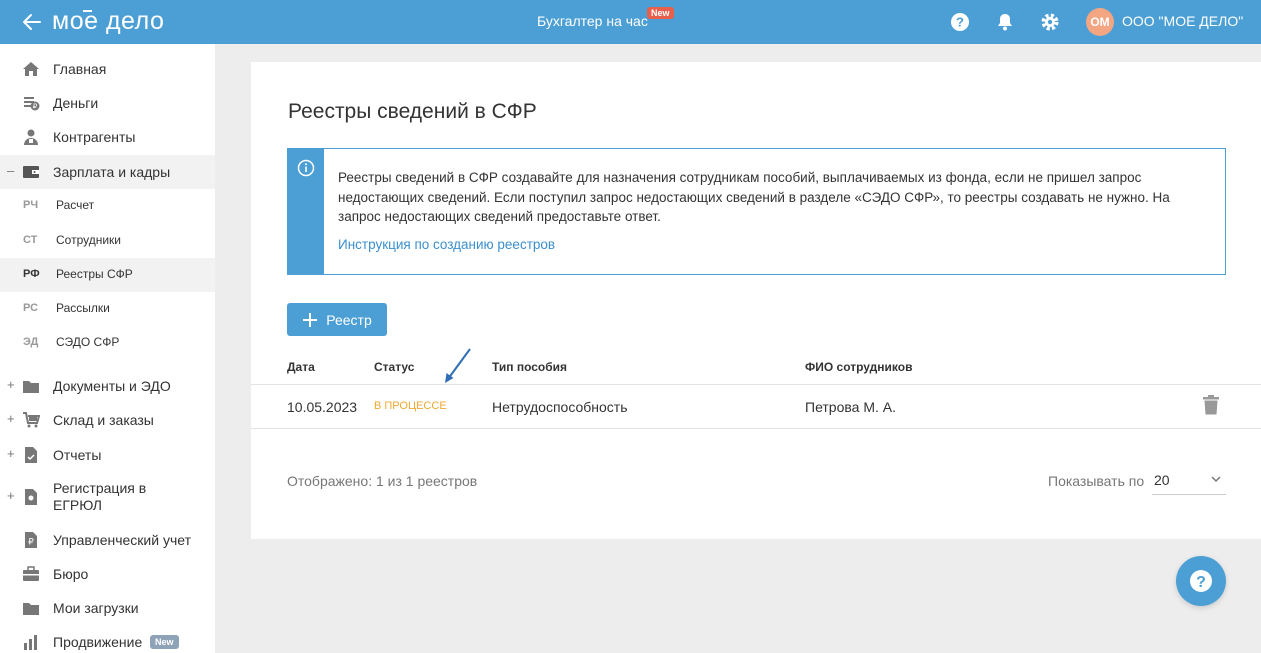 The image size is (1261, 653). What do you see at coordinates (306, 211) in the screenshot?
I see `info-bar` at bounding box center [306, 211].